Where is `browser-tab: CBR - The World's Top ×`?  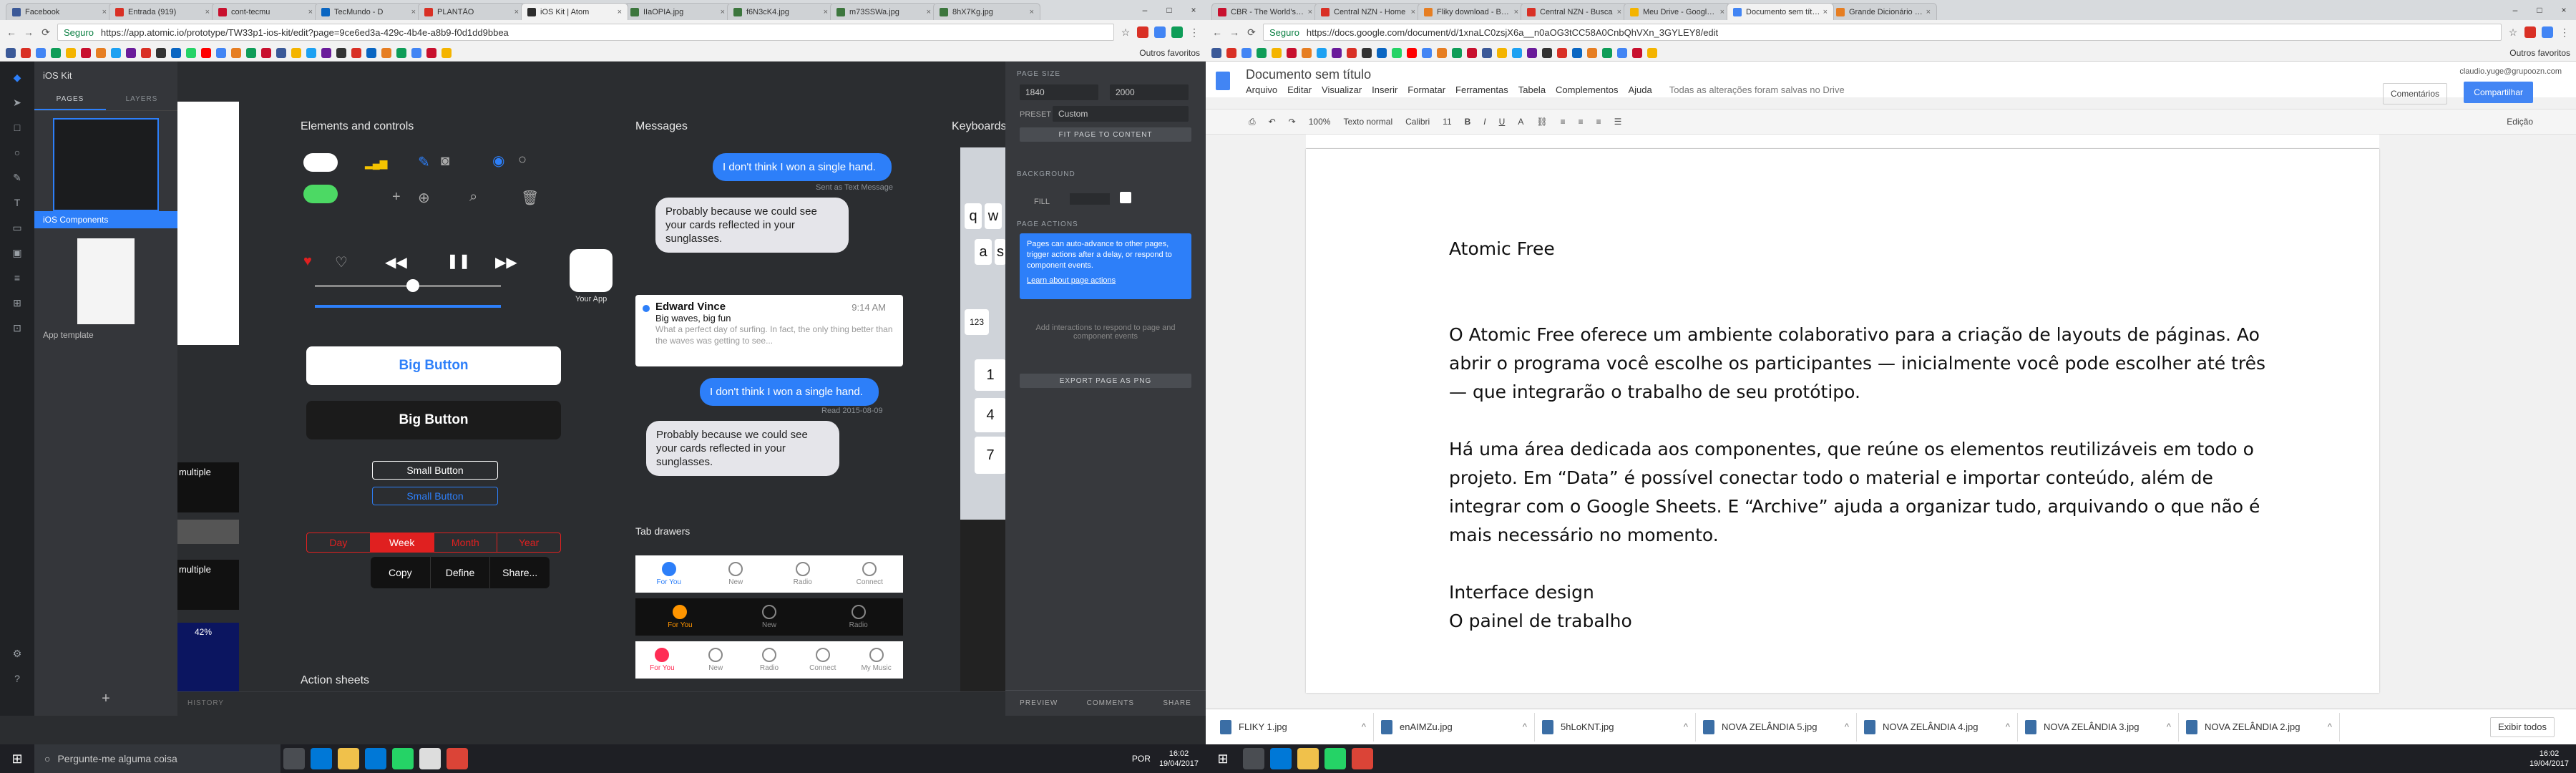
browser-tab: CBR - The World's Top × is located at coordinates (1265, 12).